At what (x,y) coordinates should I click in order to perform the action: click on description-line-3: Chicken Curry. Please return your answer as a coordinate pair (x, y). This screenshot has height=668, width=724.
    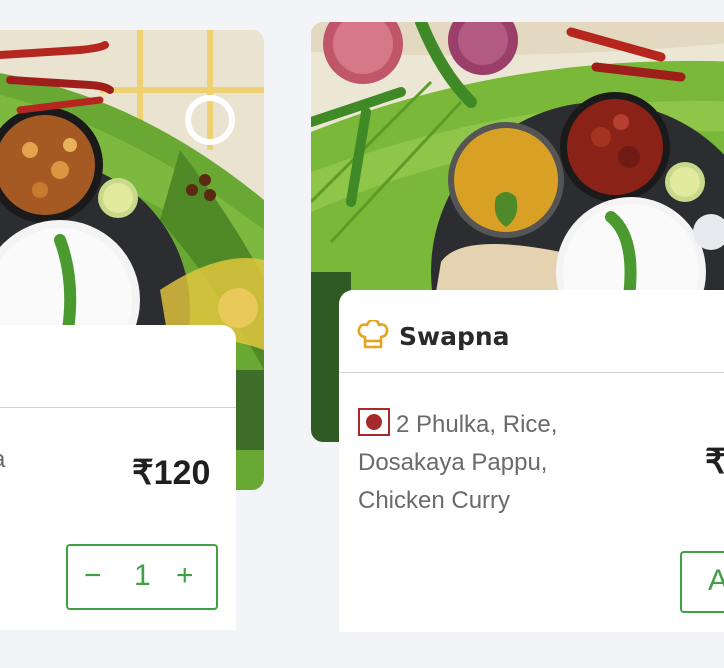
    Looking at the image, I should click on (434, 500).